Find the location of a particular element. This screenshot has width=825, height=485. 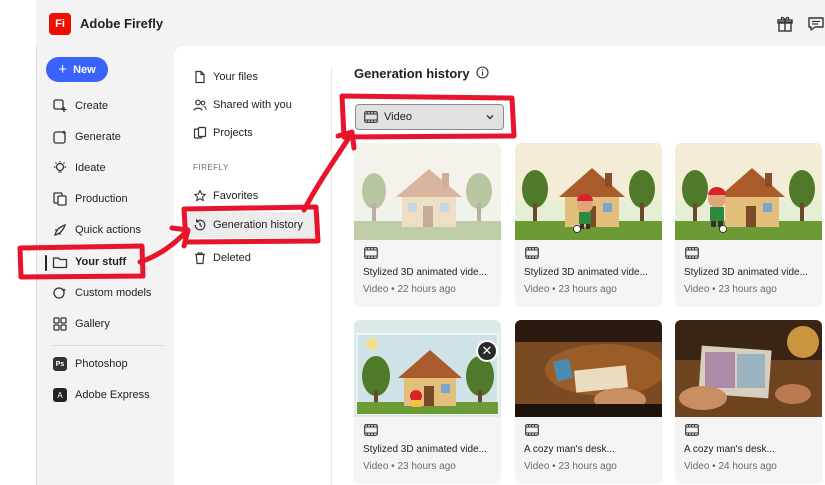

sidebar-item-create: Create is located at coordinates (80, 106).